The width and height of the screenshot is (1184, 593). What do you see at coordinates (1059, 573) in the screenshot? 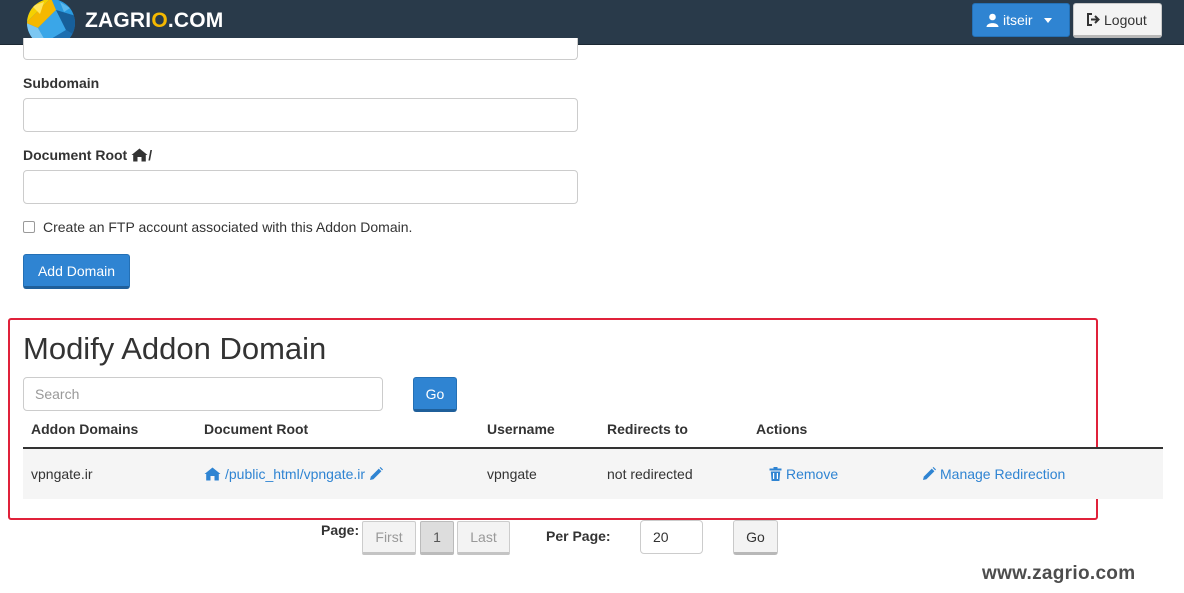
I see `watermark-text: www.zagrio.com` at bounding box center [1059, 573].